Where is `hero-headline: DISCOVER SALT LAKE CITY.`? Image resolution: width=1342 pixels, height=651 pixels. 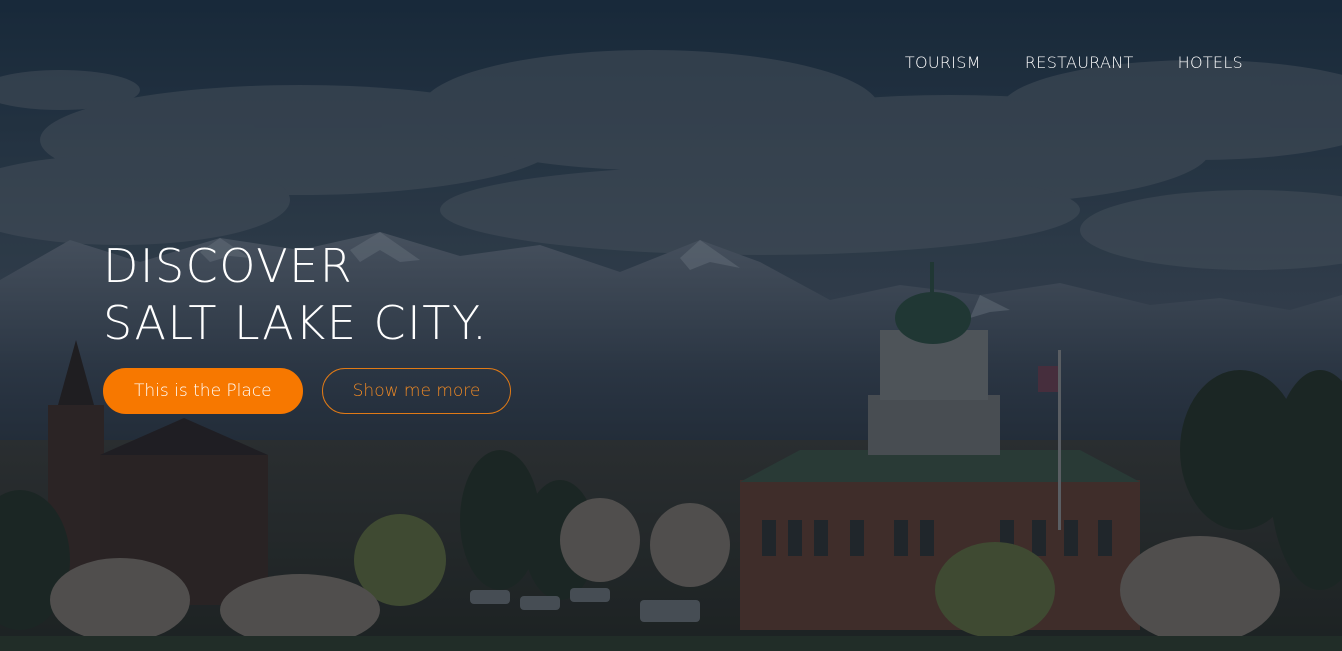
hero-headline: DISCOVER SALT LAKE CITY. is located at coordinates (295, 295).